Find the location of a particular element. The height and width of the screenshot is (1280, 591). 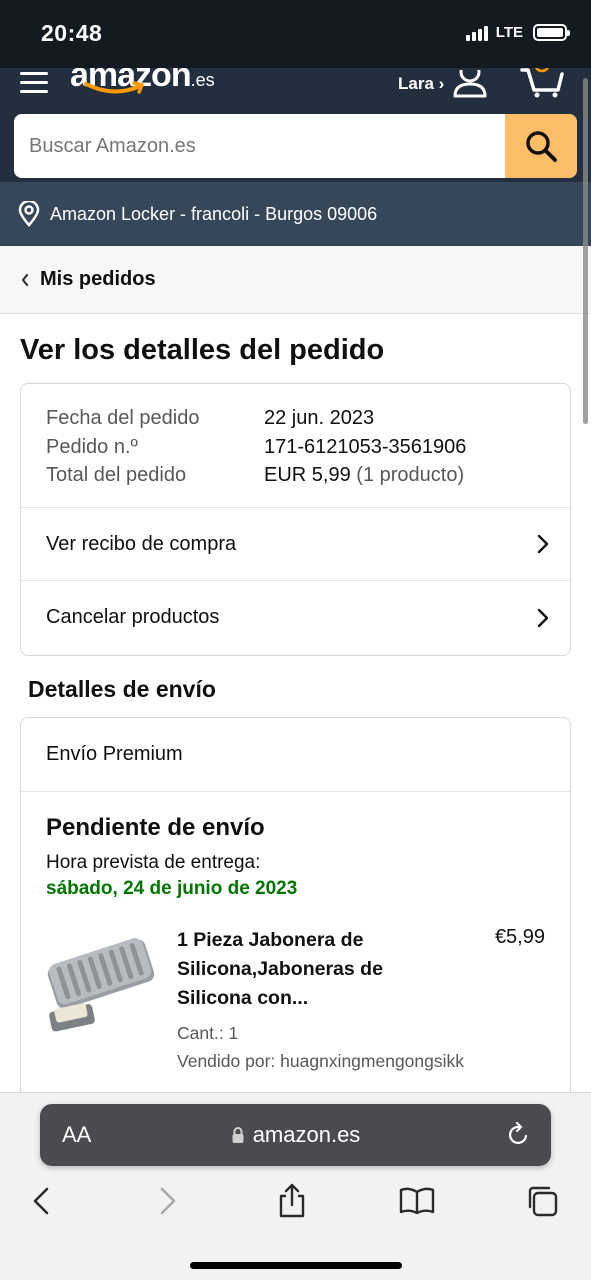

order-total-label: Total del pedido is located at coordinates (116, 475).